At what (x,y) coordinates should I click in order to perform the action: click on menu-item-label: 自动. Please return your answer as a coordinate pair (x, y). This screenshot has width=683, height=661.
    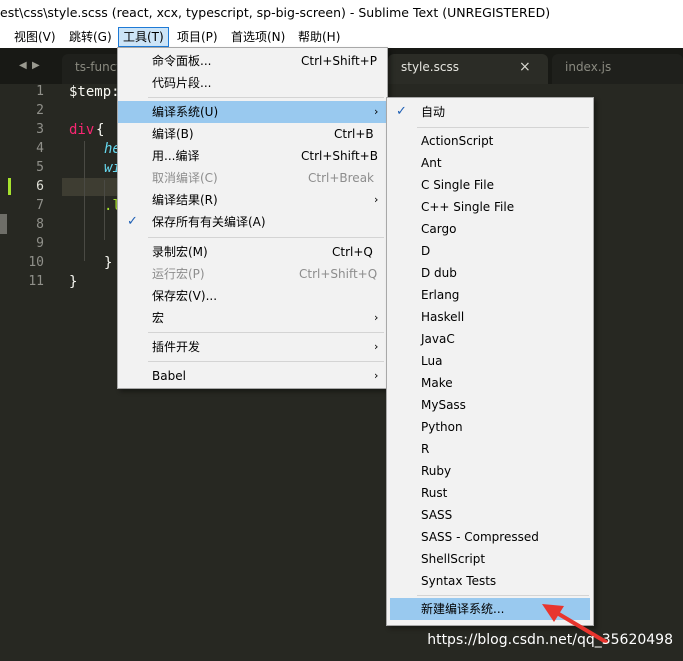
    Looking at the image, I should click on (433, 112).